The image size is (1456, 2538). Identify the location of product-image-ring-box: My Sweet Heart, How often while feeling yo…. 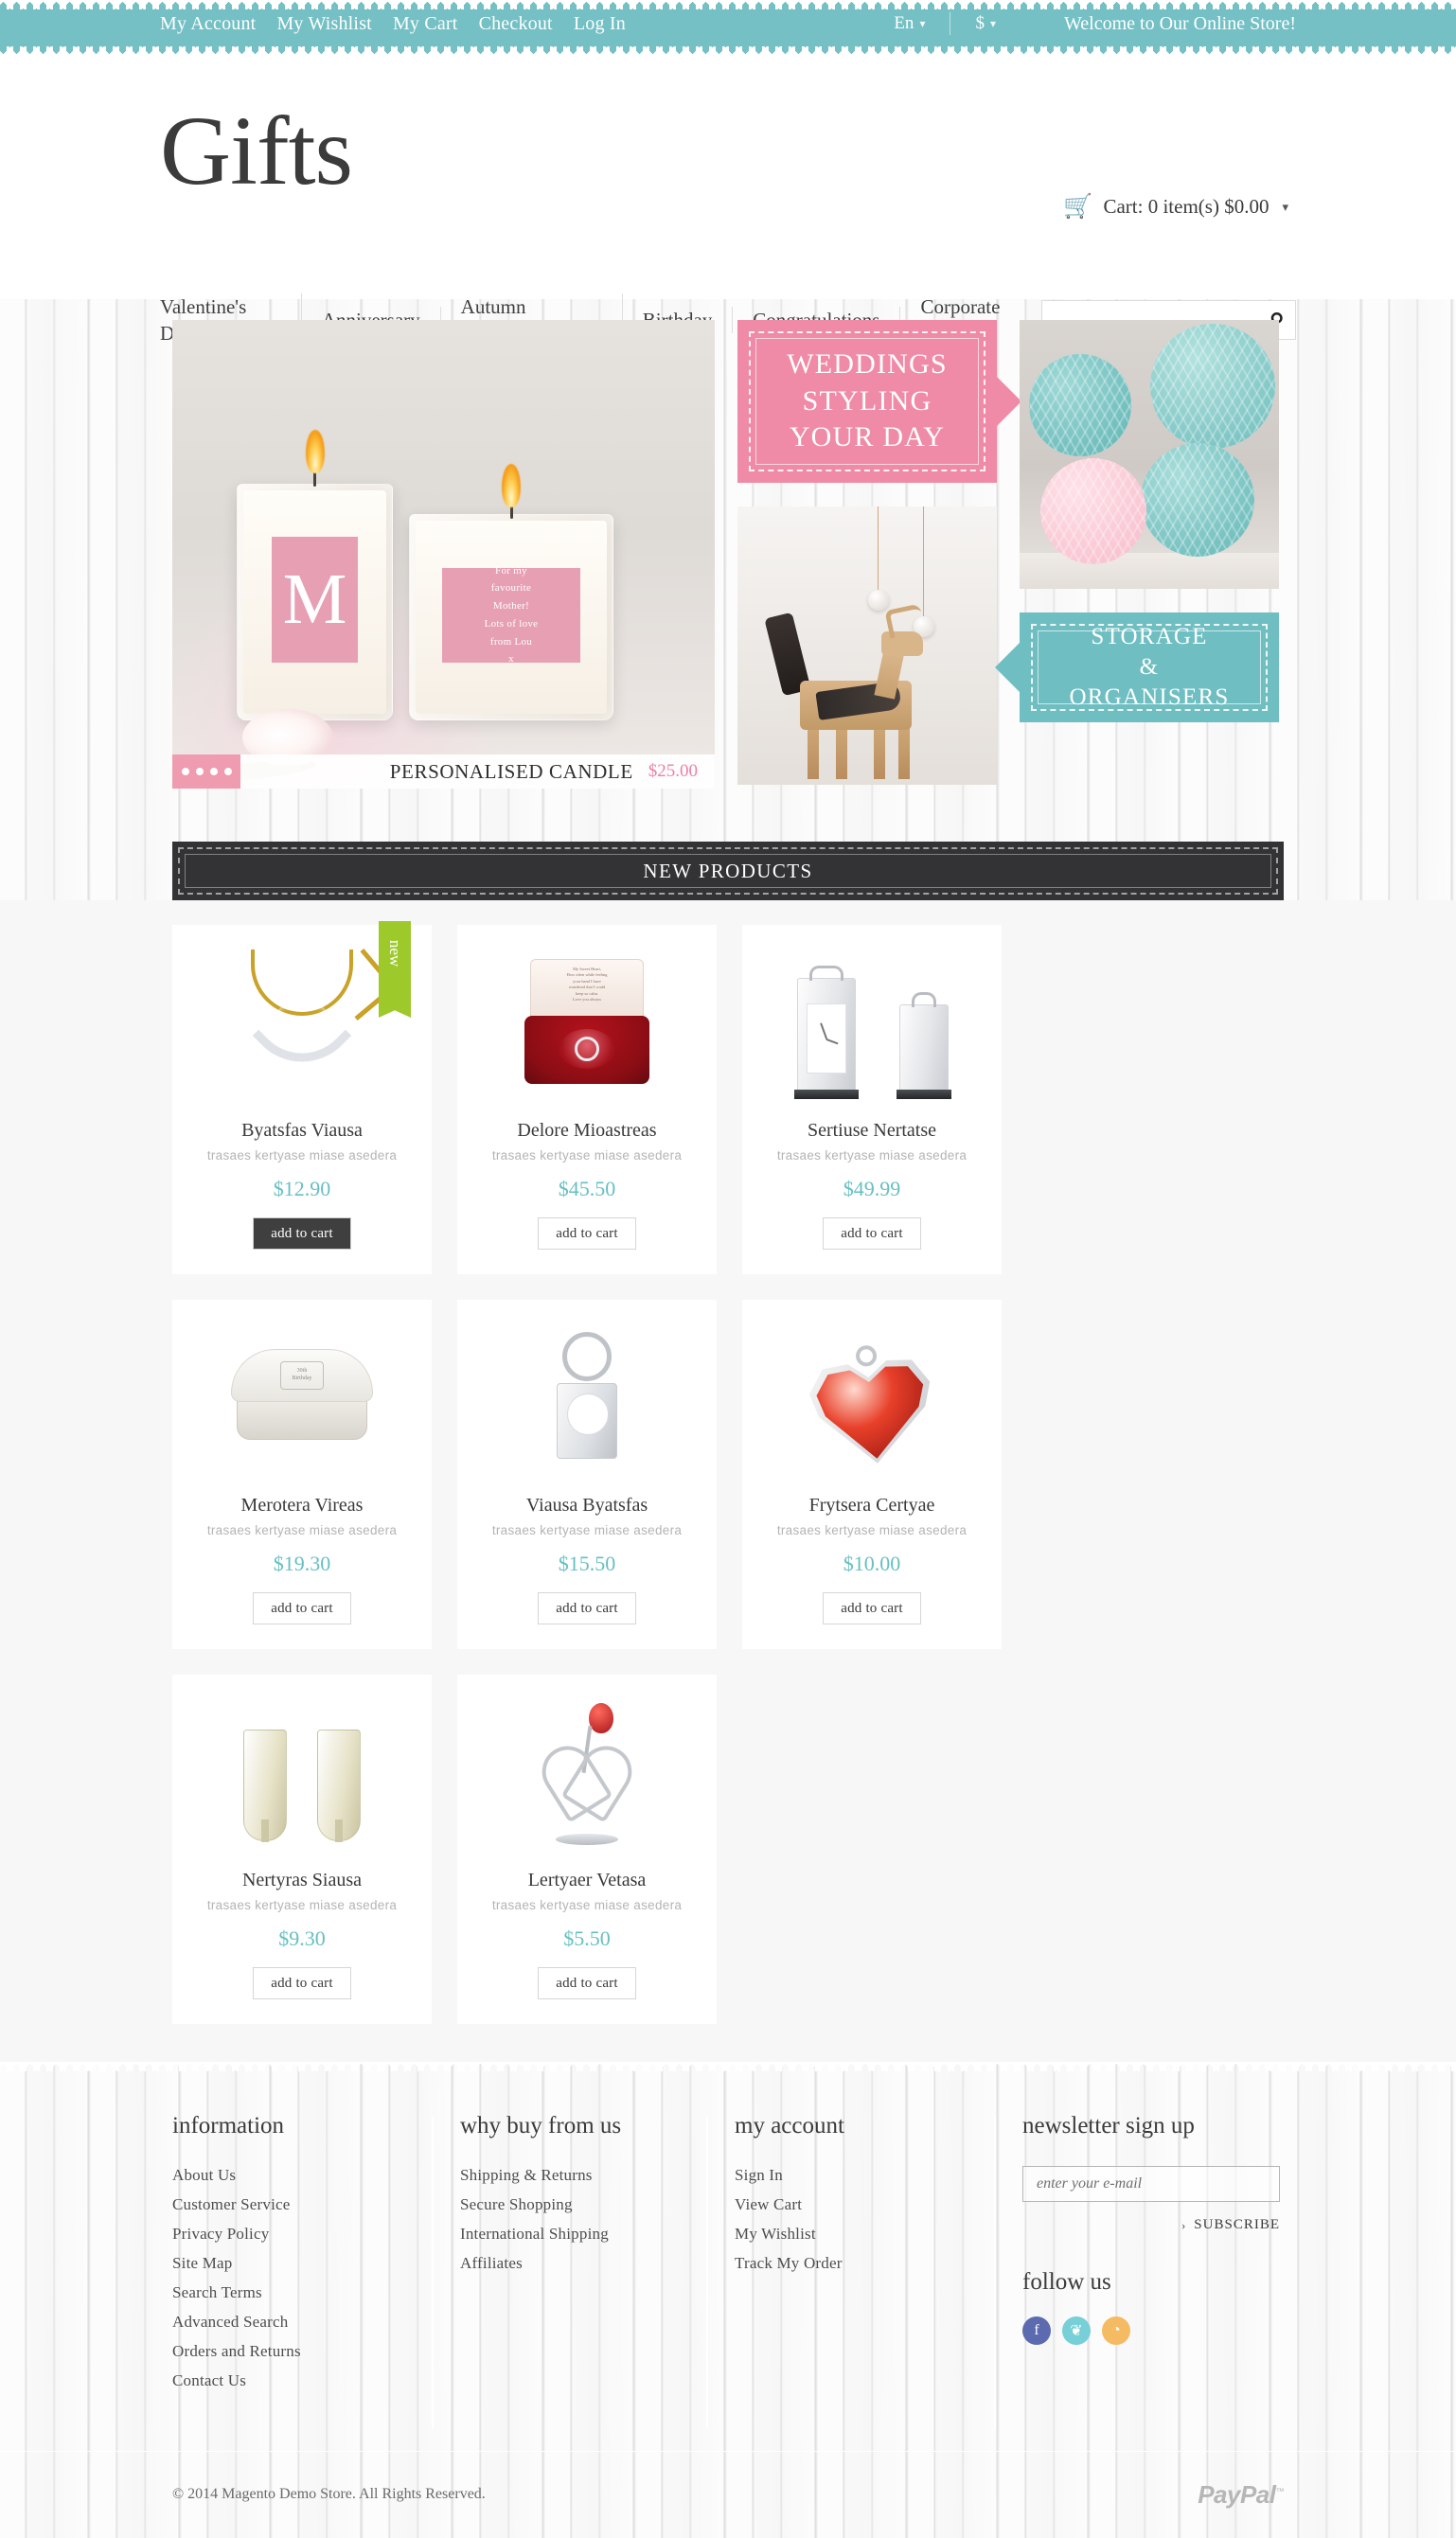
(587, 1023).